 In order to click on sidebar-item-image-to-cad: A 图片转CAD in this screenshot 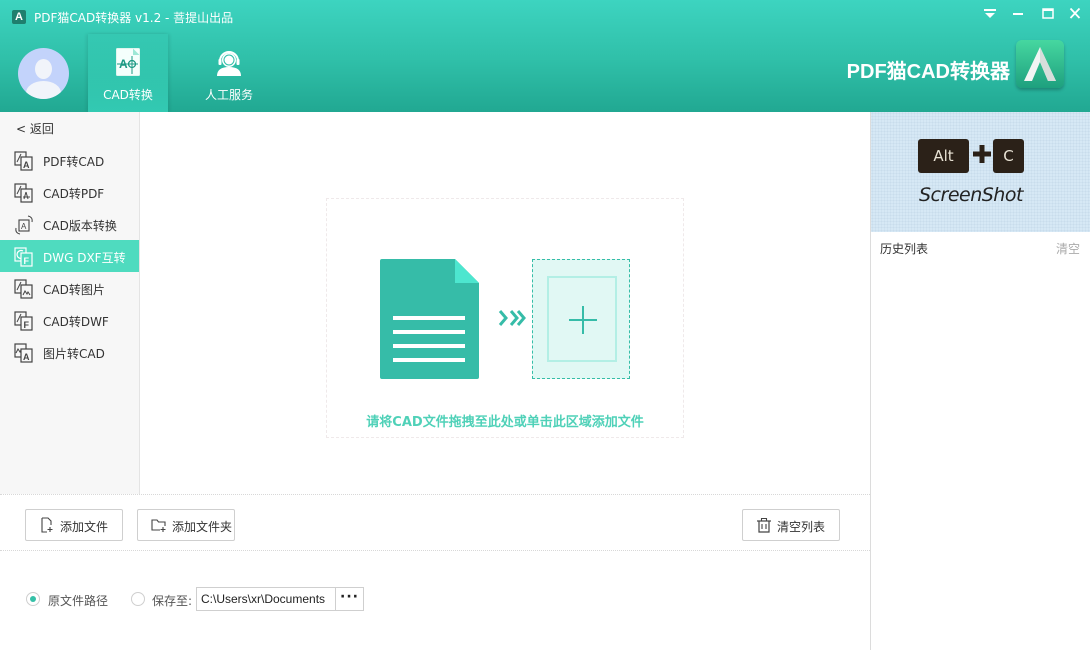, I will do `click(69, 352)`.